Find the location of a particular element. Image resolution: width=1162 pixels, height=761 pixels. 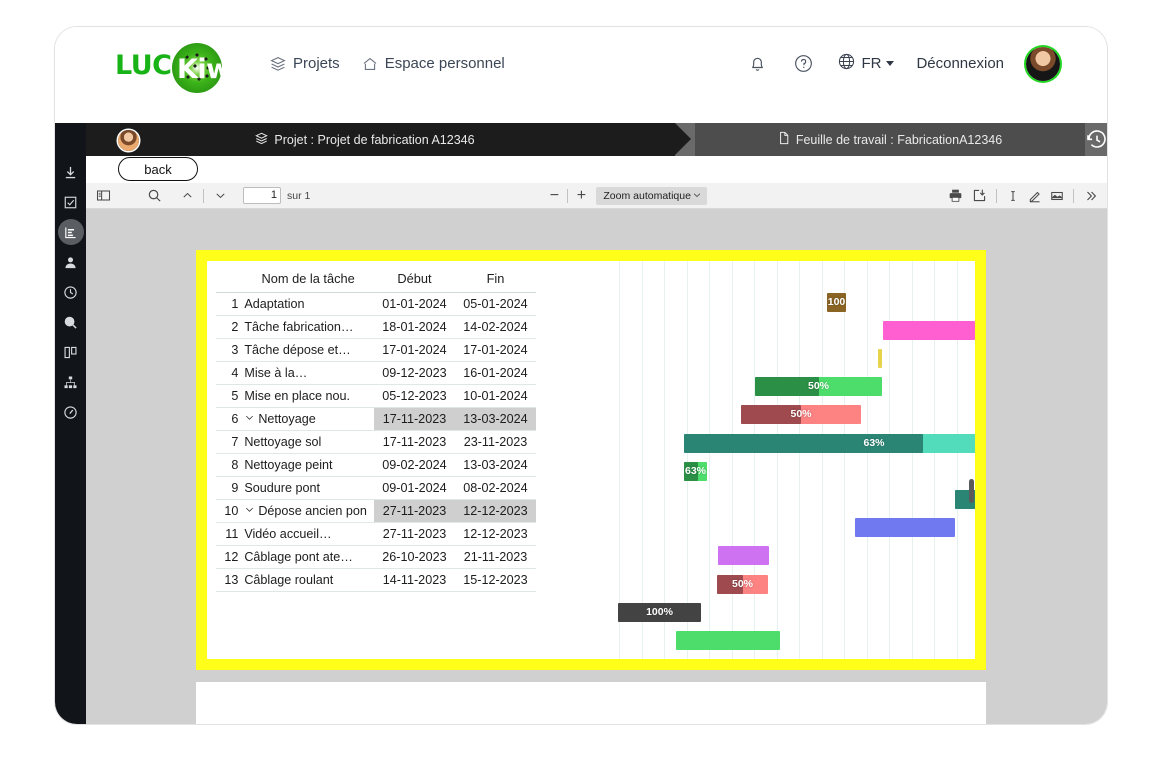

user-avatar is located at coordinates (1043, 63).